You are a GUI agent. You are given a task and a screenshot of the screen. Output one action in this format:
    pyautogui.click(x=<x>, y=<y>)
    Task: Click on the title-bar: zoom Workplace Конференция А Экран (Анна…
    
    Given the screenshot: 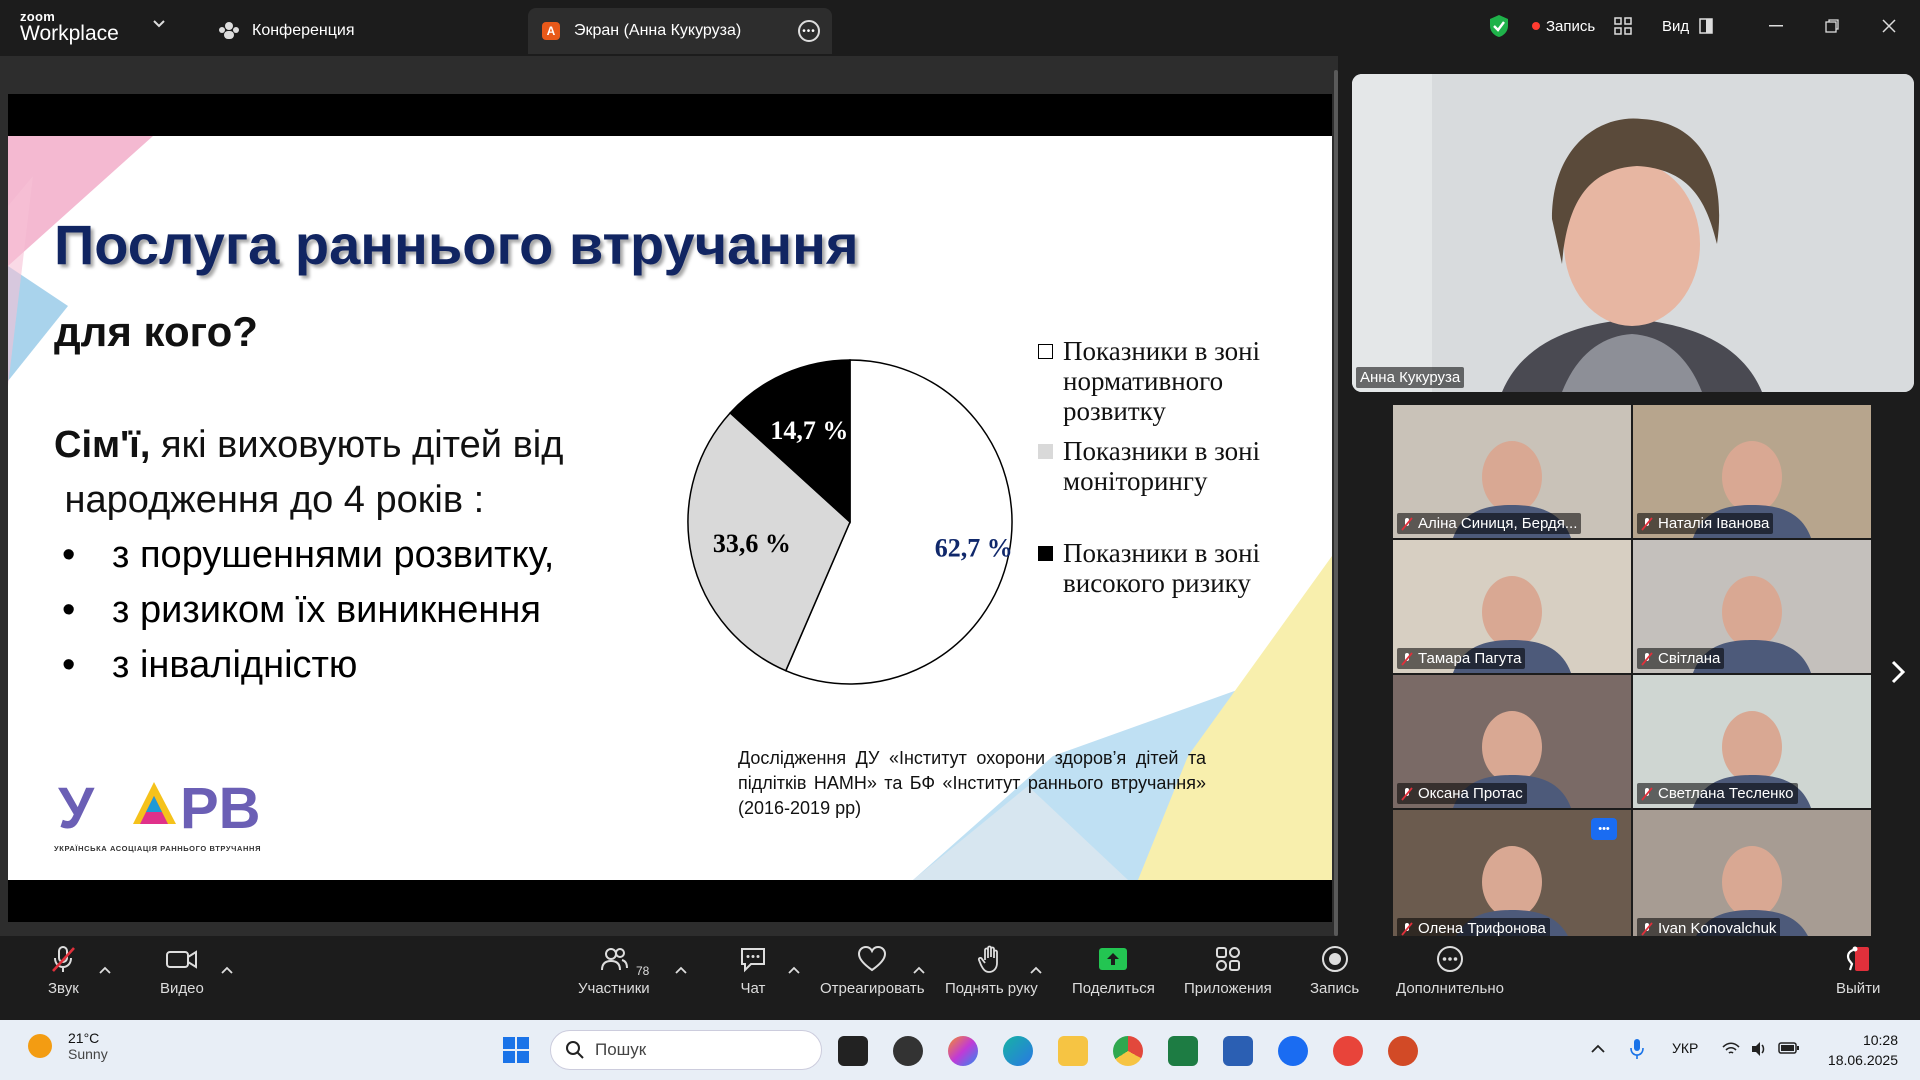 What is the action you would take?
    pyautogui.click(x=960, y=28)
    